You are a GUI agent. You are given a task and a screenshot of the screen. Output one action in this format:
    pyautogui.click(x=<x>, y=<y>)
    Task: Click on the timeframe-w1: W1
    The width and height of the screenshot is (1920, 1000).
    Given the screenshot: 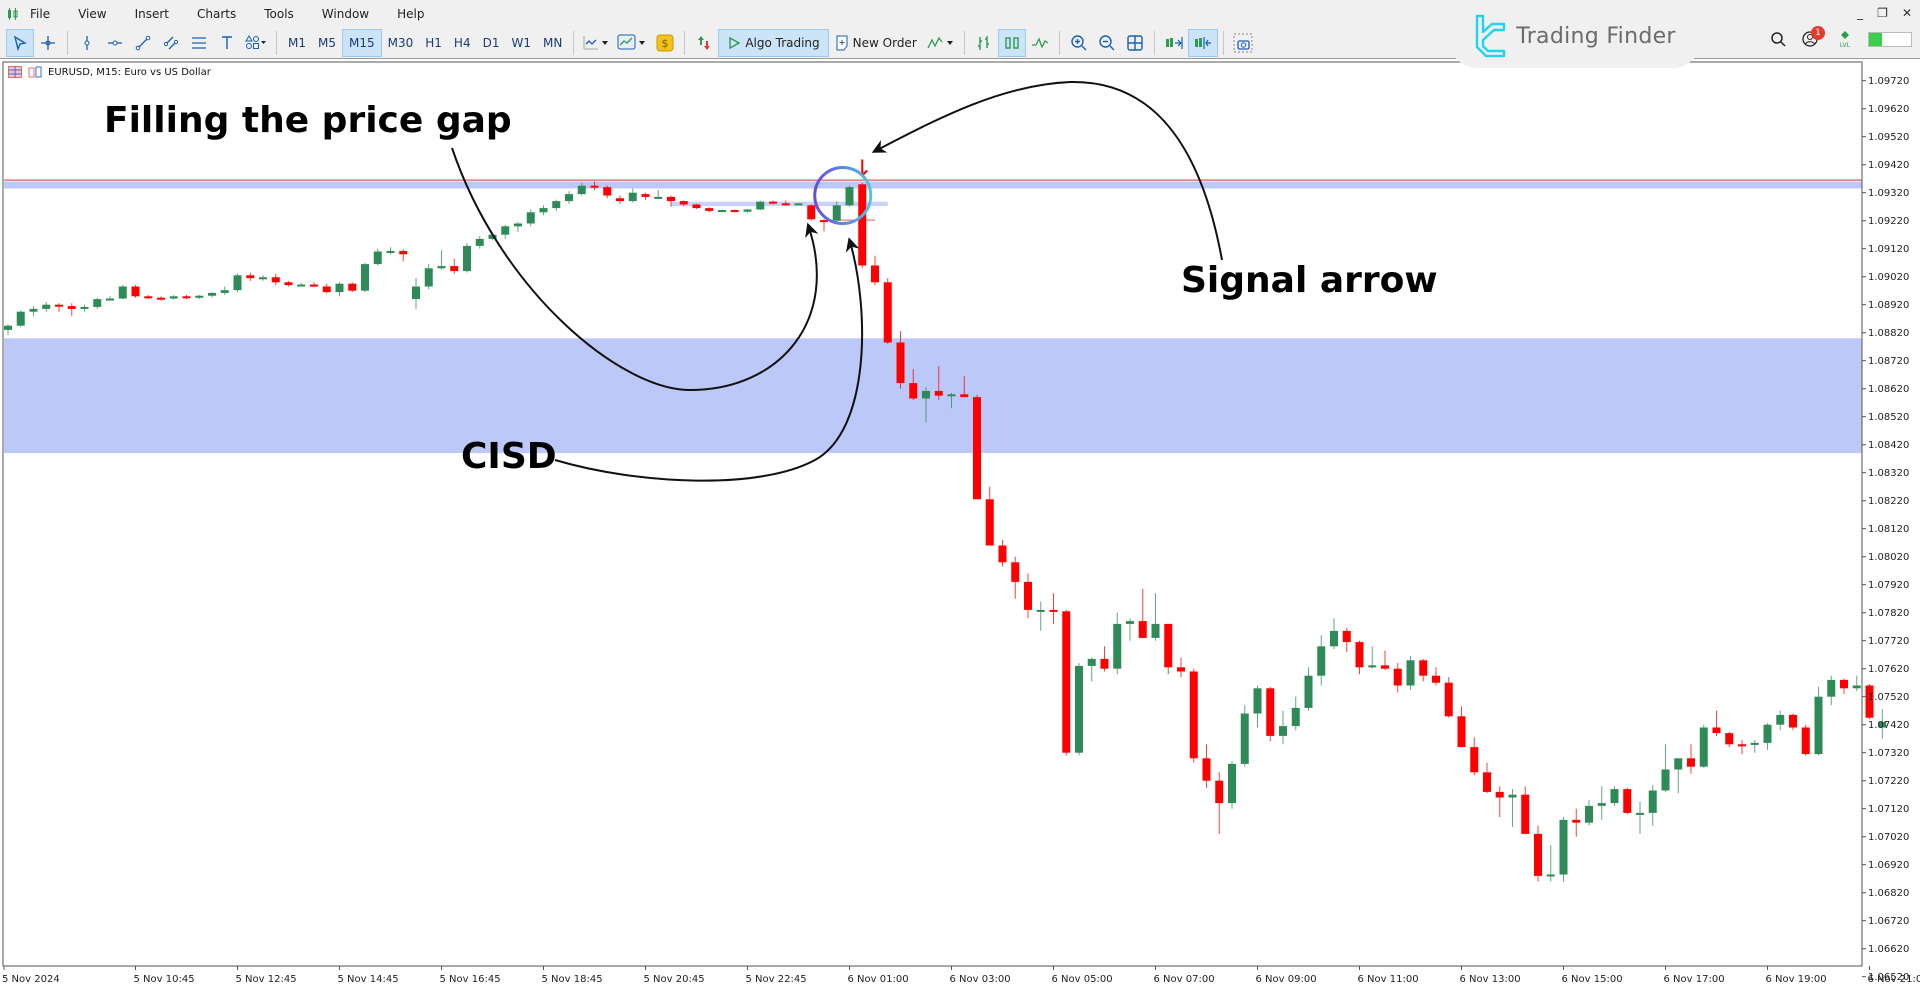 What is the action you would take?
    pyautogui.click(x=521, y=43)
    